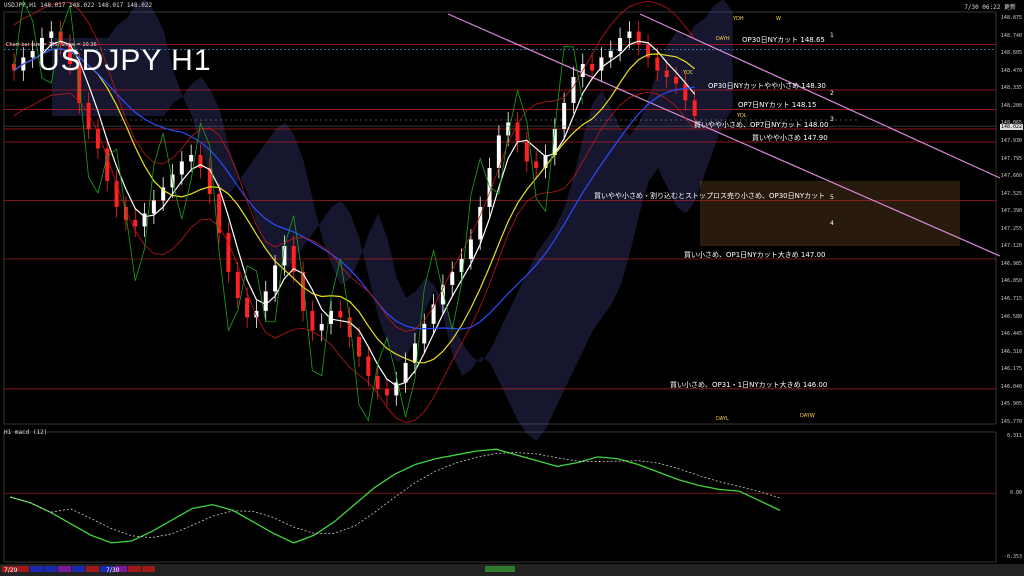 This screenshot has width=1024, height=576. I want to click on price-tick-label: 147.930, so click(1011, 140).